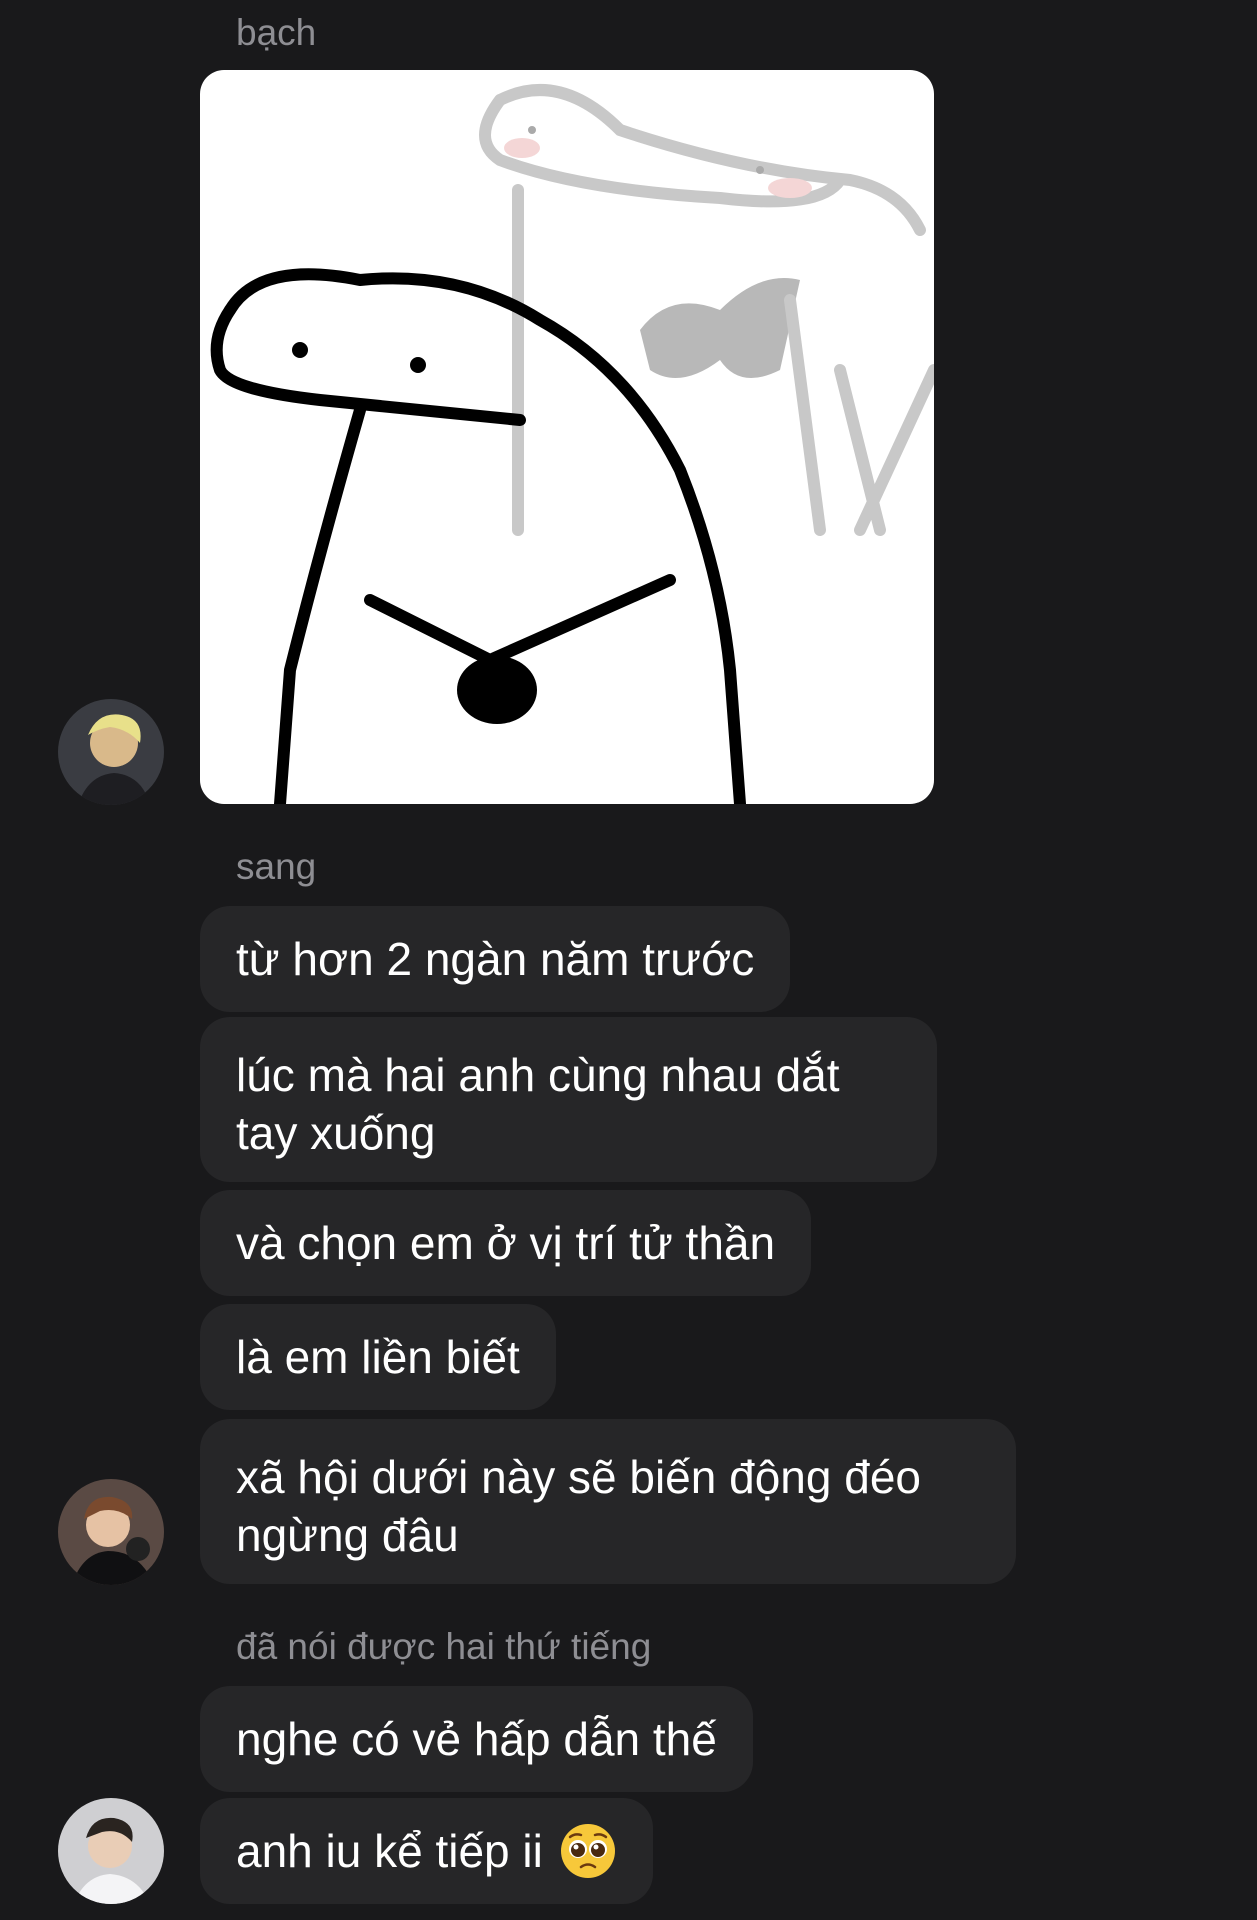 This screenshot has height=1920, width=1257. Describe the element at coordinates (476, 1739) in the screenshot. I see `message-bubble-6: nghe có vẻ hấp dẫn thế` at that location.